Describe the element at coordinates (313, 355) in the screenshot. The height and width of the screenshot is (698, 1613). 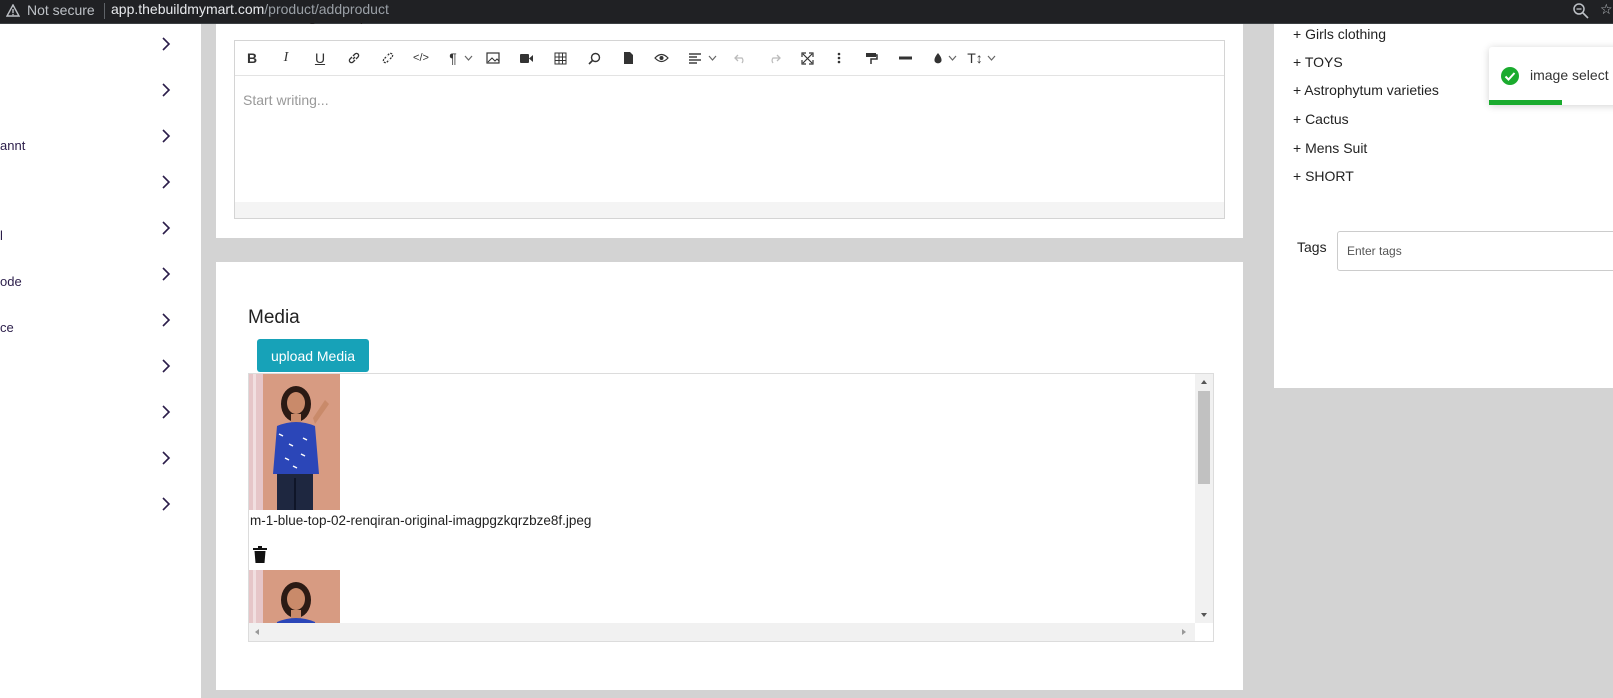
I see `upload-media-button: upload Media` at that location.